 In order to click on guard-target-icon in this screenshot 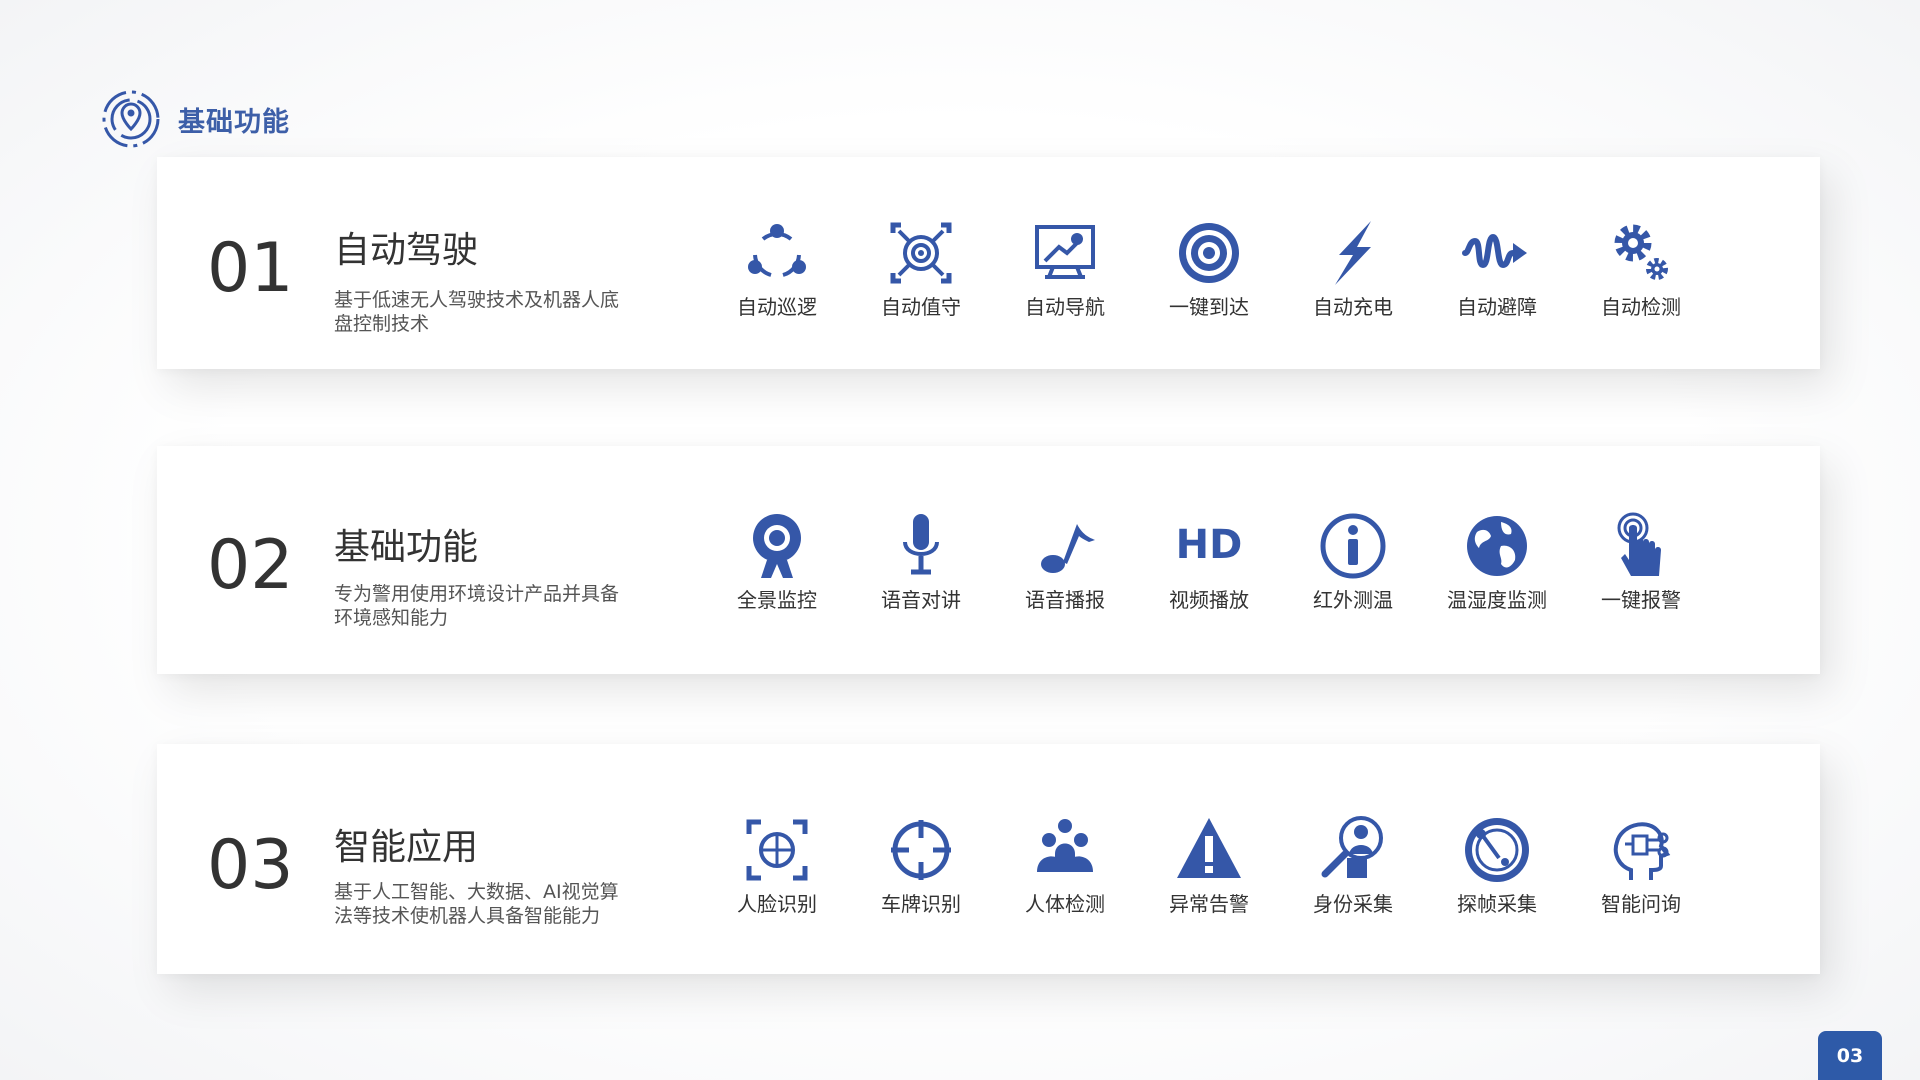, I will do `click(921, 253)`.